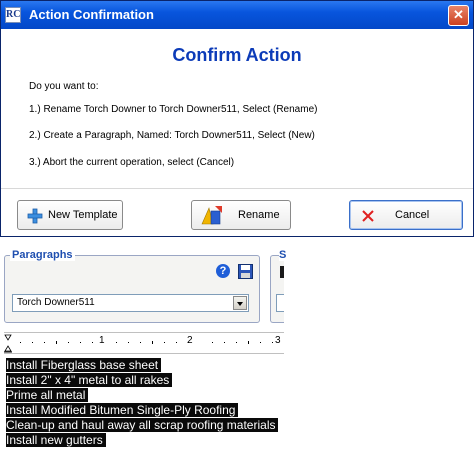  What do you see at coordinates (223, 271) in the screenshot?
I see `help-icon: ?` at bounding box center [223, 271].